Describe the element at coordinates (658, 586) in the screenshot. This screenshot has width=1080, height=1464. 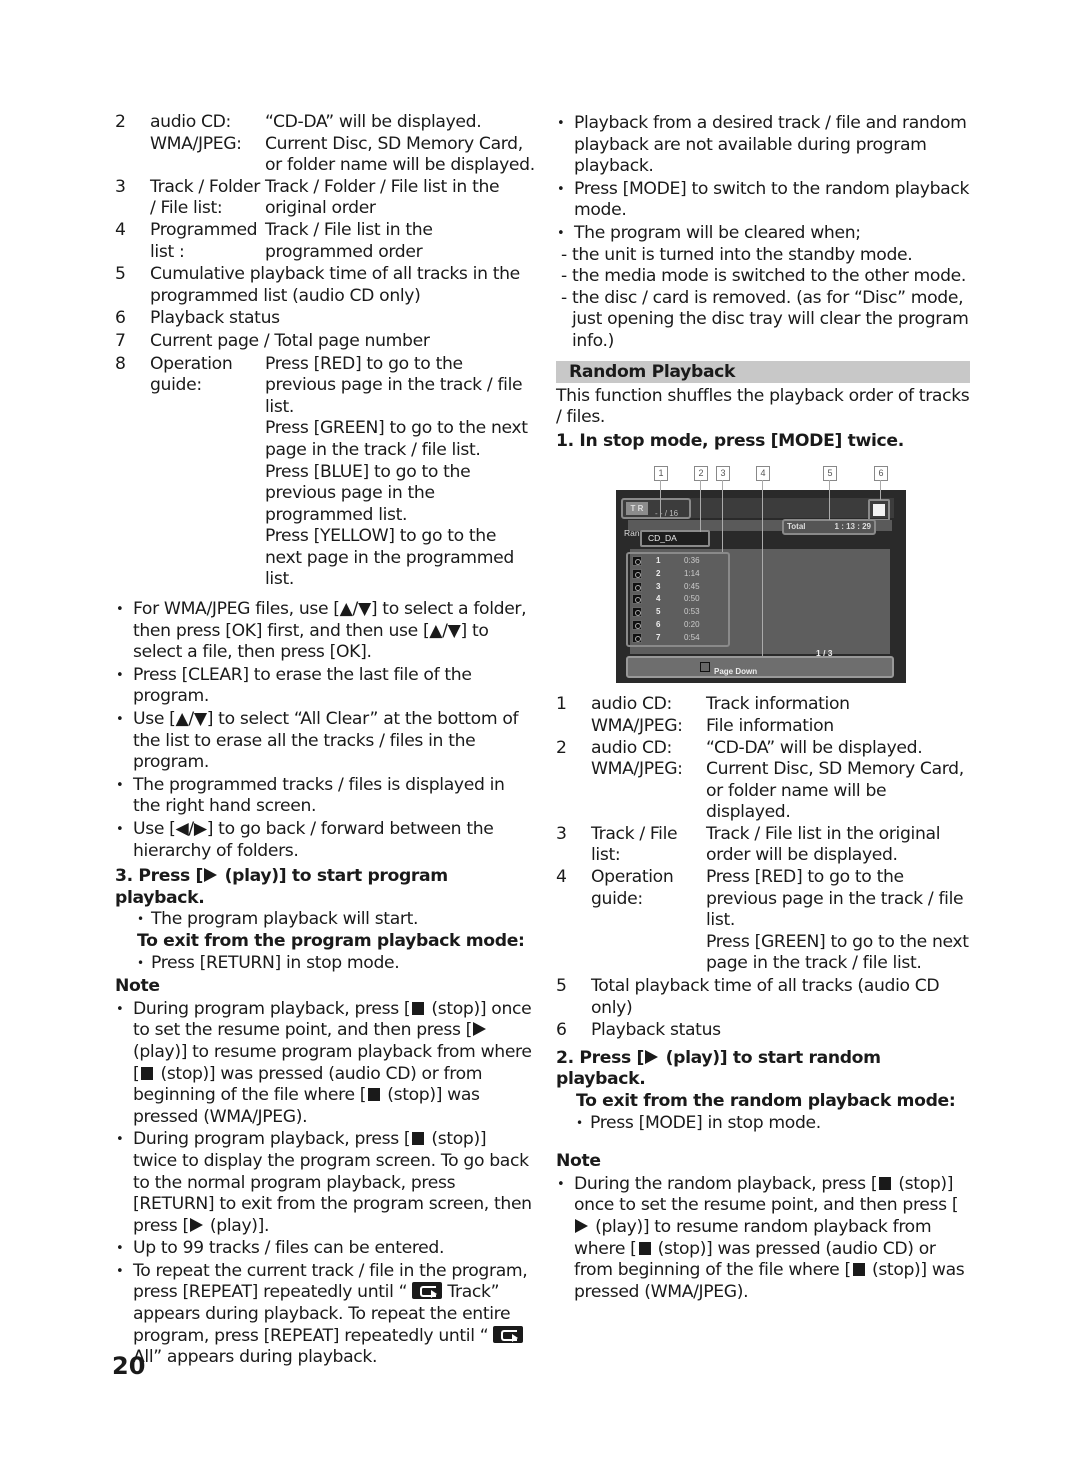
I see `track-number: 3` at that location.